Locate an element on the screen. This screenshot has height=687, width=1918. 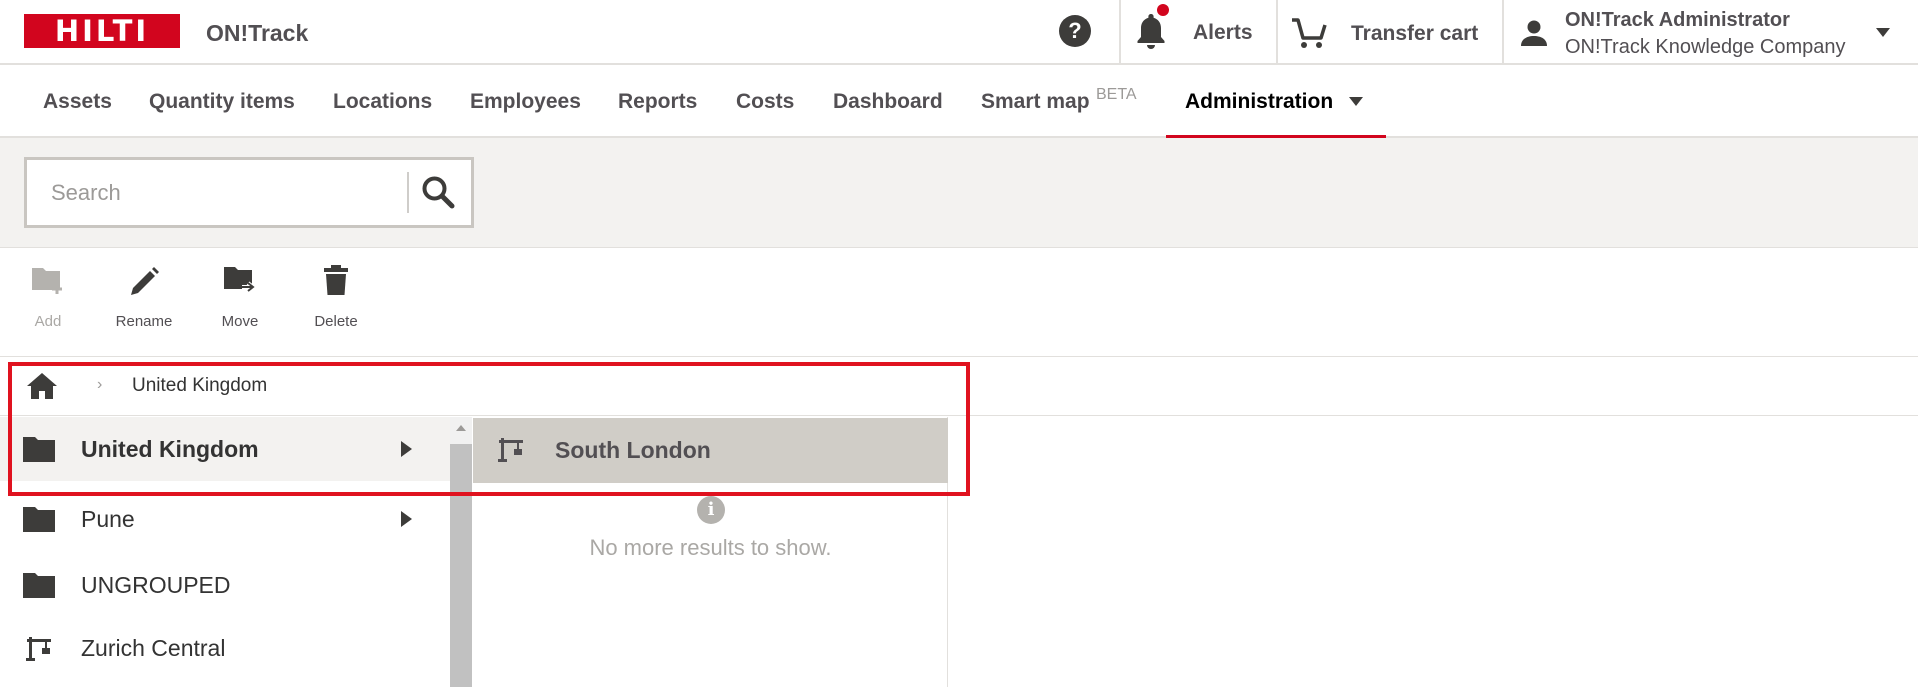
tree-scrollbar is located at coordinates (461, 552).